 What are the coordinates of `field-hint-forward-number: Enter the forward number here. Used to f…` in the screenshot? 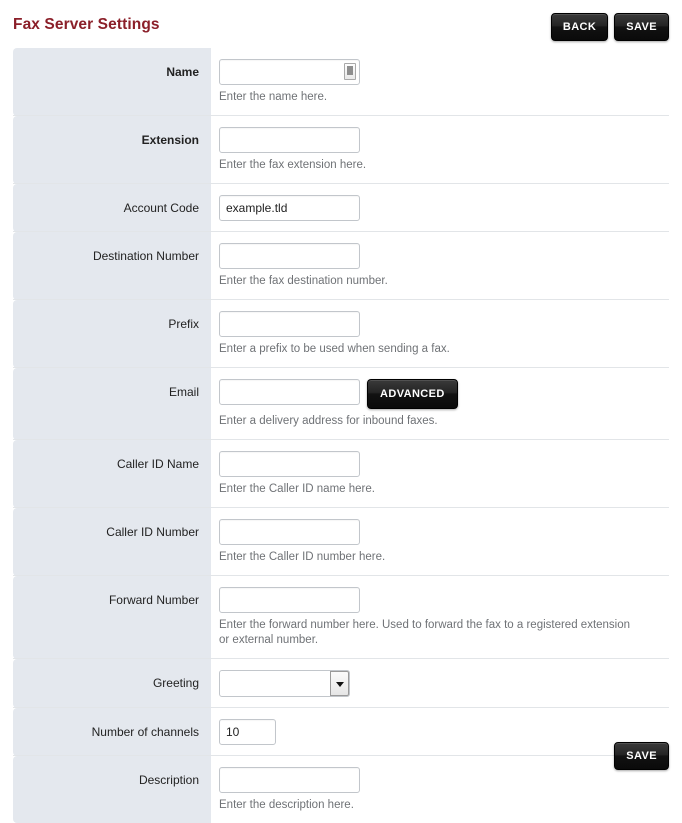 It's located at (429, 633).